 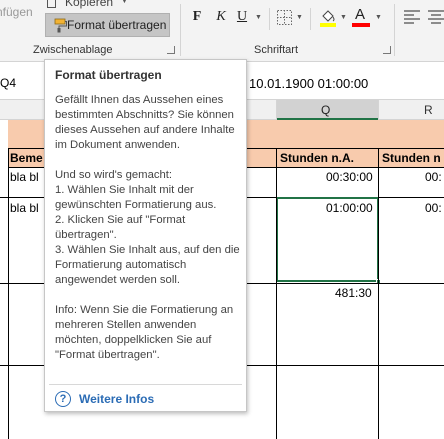 I want to click on font-group-label: Schriftart, so click(x=276, y=50).